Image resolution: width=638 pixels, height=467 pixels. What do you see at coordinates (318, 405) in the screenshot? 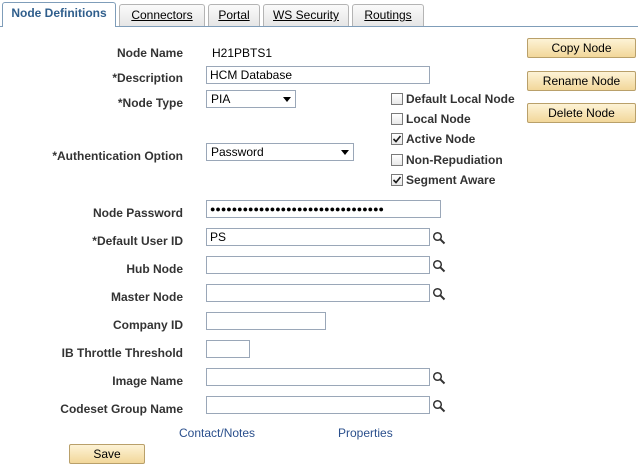
I see `codeset-input` at bounding box center [318, 405].